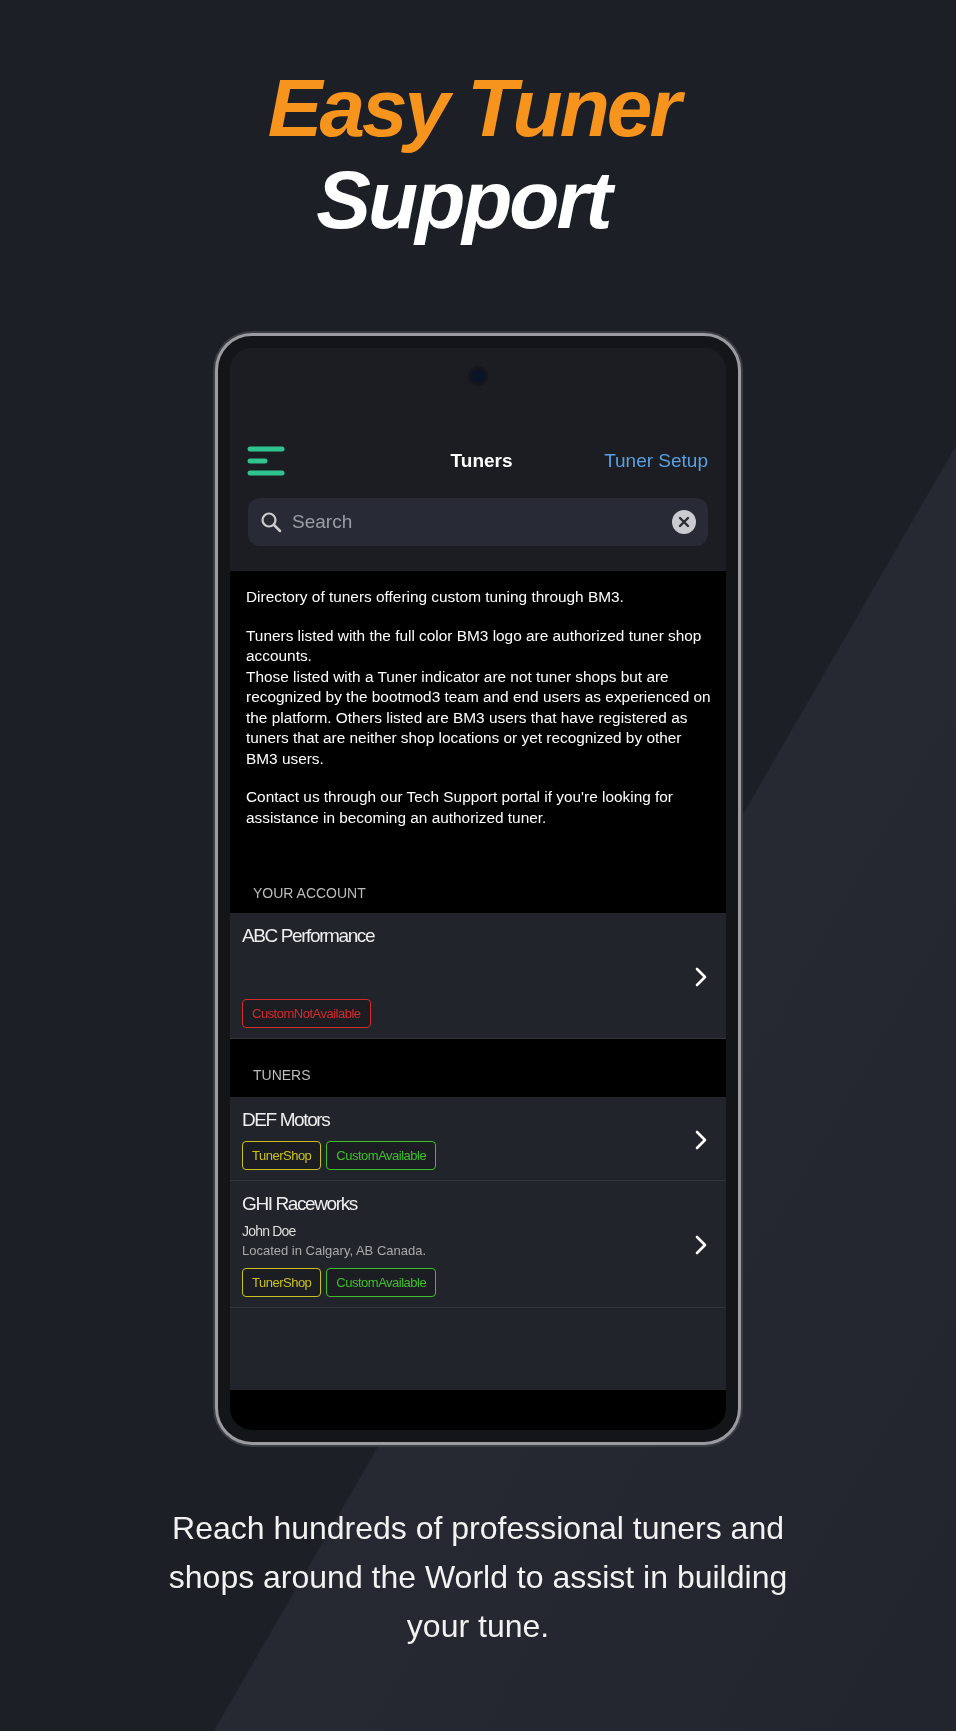 This screenshot has width=956, height=1731. Describe the element at coordinates (684, 522) in the screenshot. I see `clear-icon` at that location.